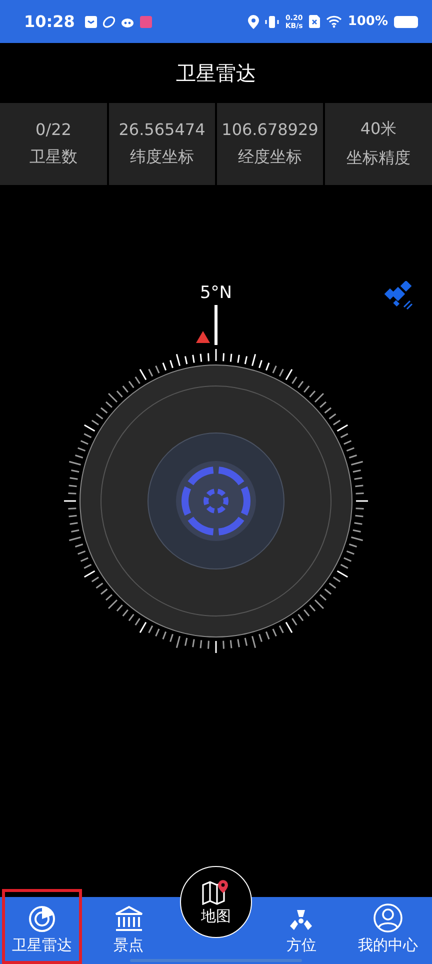 The width and height of the screenshot is (432, 964). I want to click on nav-tab: 方位, so click(301, 926).